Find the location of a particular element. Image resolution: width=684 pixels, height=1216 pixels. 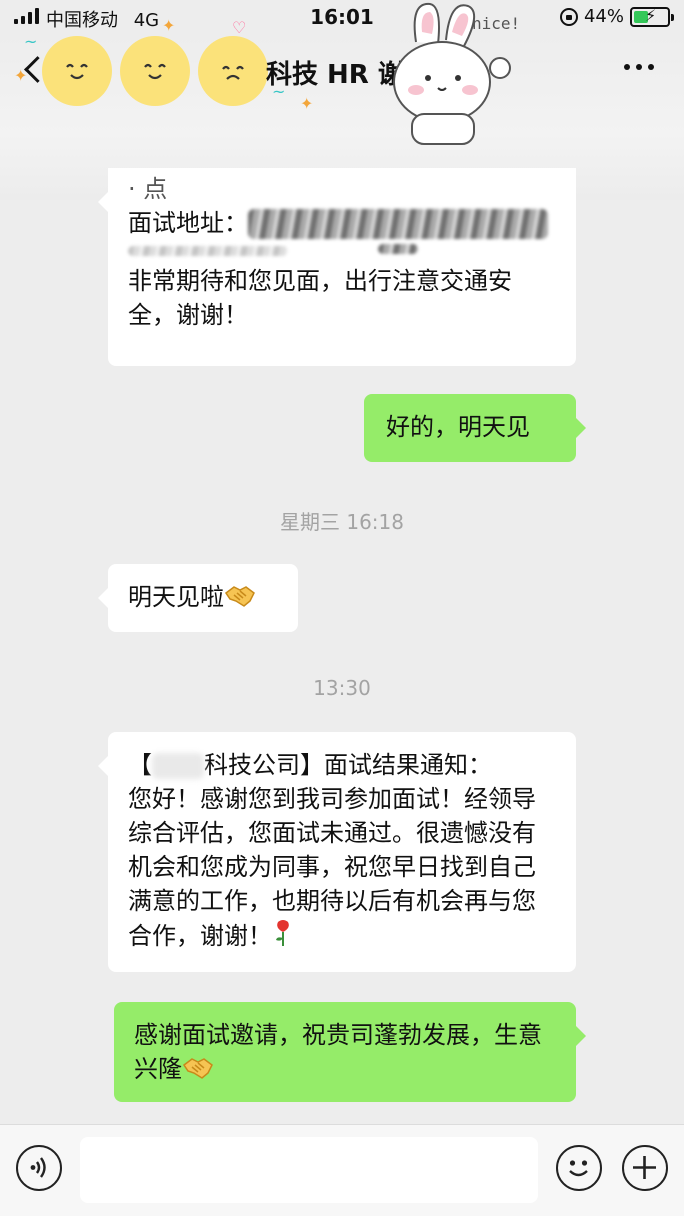

status-right: 44% ⚡ is located at coordinates (616, 16).